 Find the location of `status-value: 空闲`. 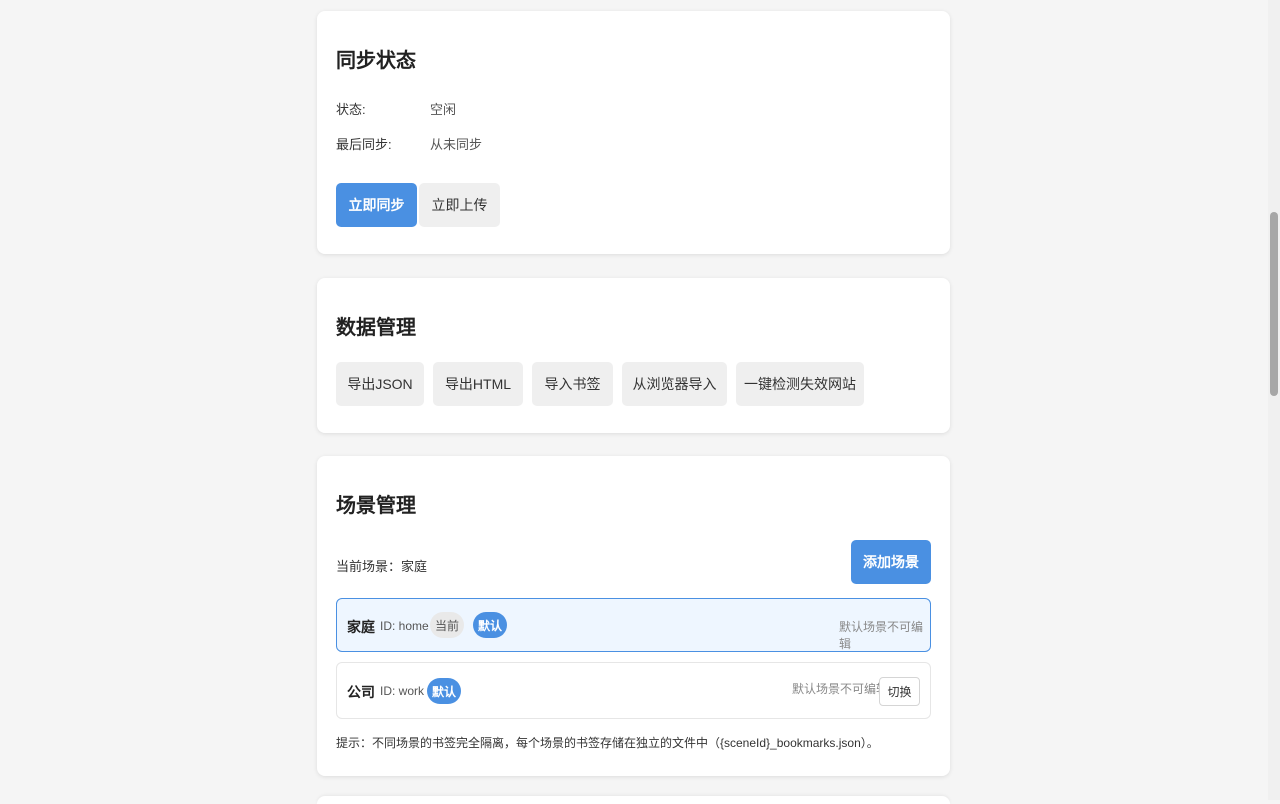

status-value: 空闲 is located at coordinates (443, 109).